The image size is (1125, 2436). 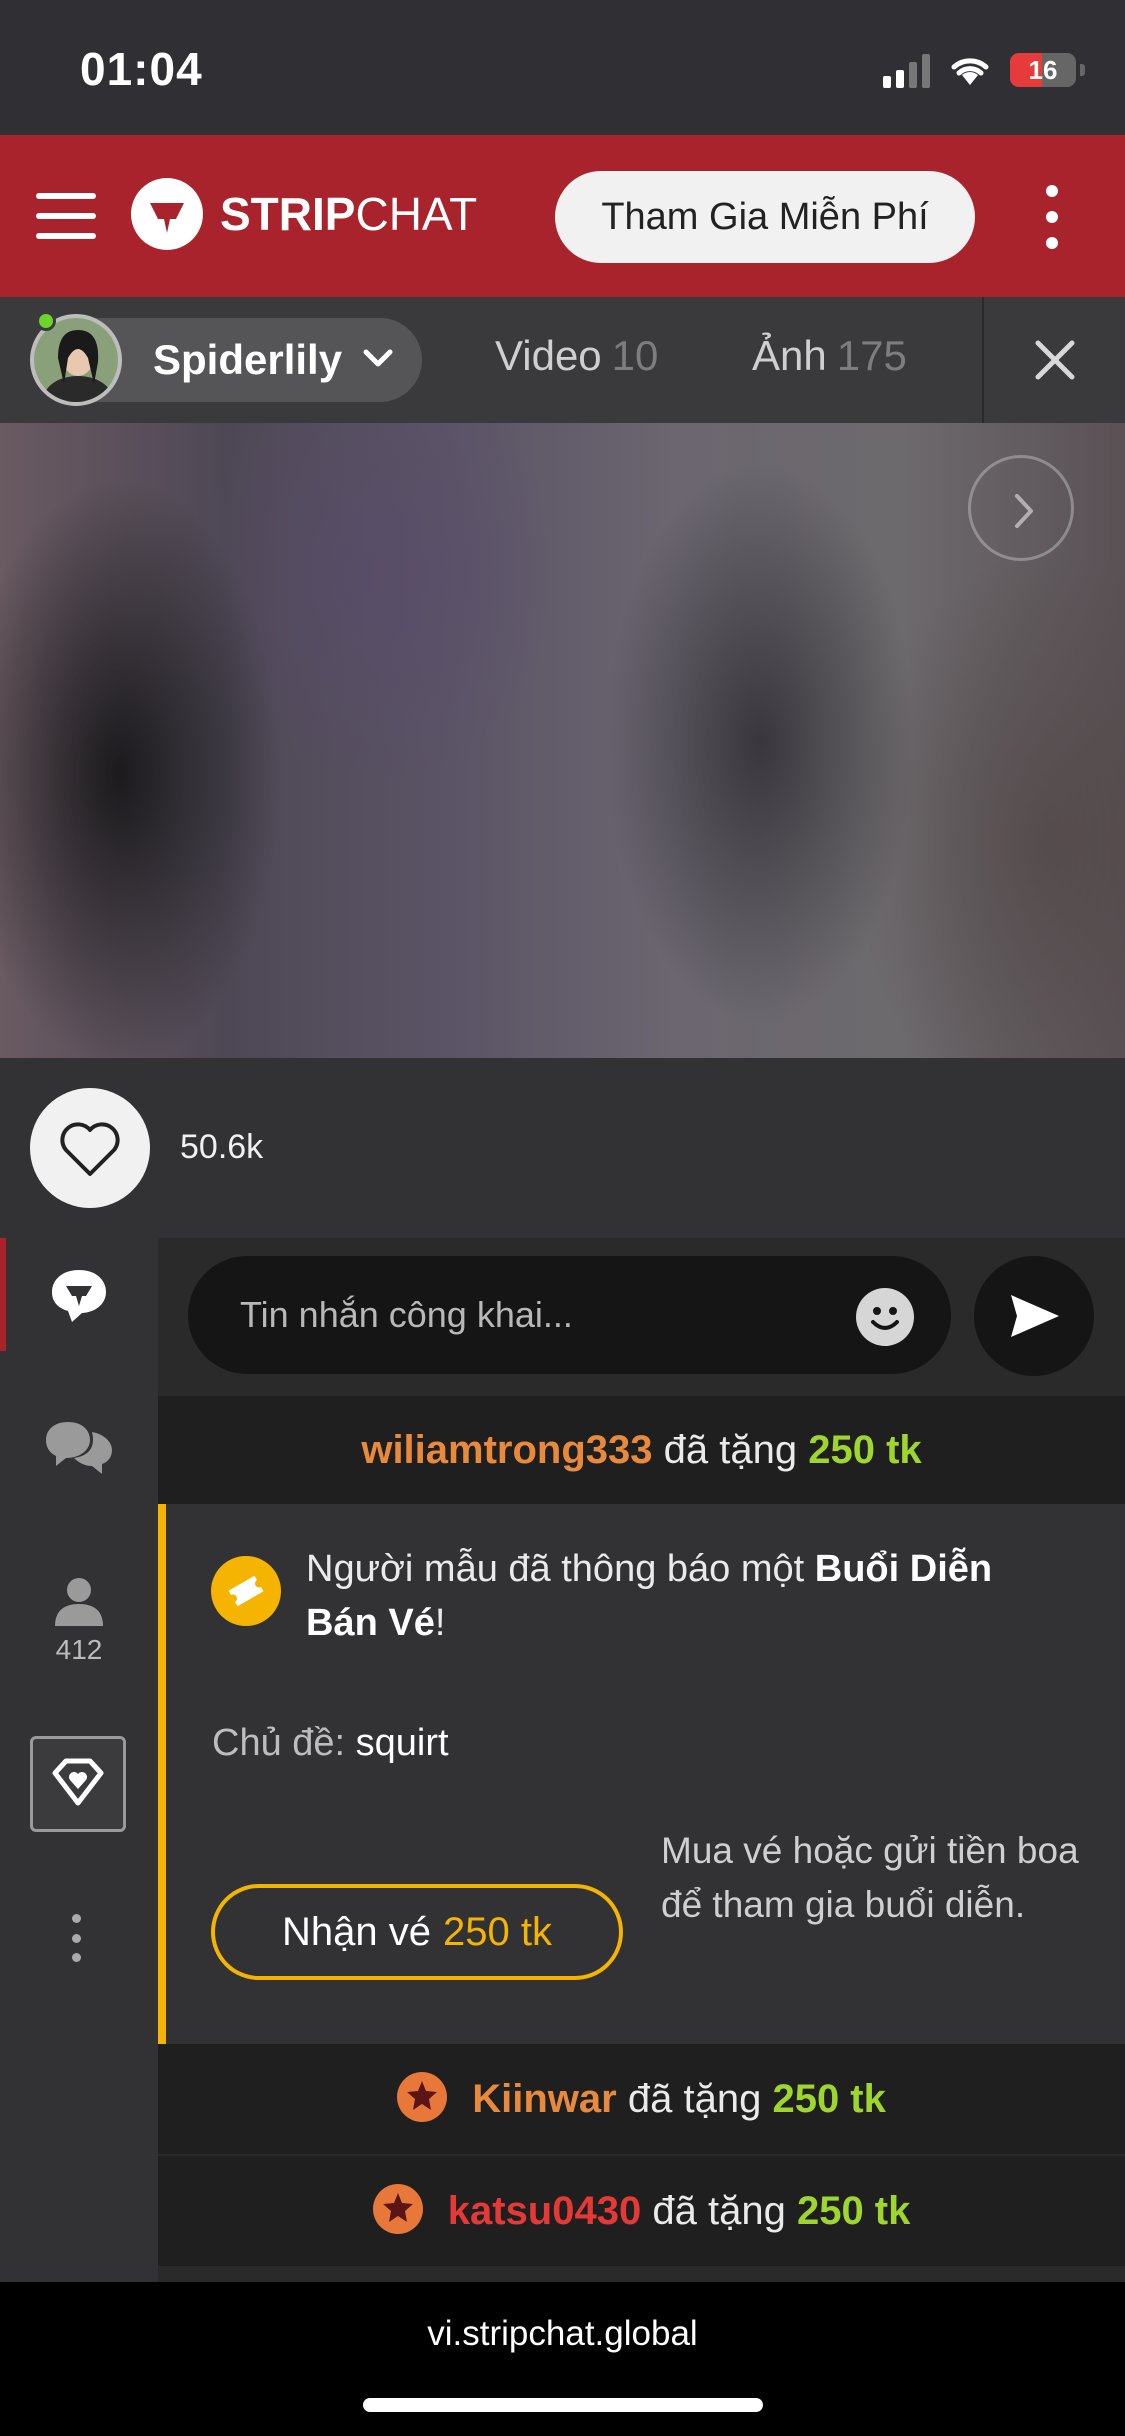 I want to click on sidebar-users: 412, so click(x=79, y=1621).